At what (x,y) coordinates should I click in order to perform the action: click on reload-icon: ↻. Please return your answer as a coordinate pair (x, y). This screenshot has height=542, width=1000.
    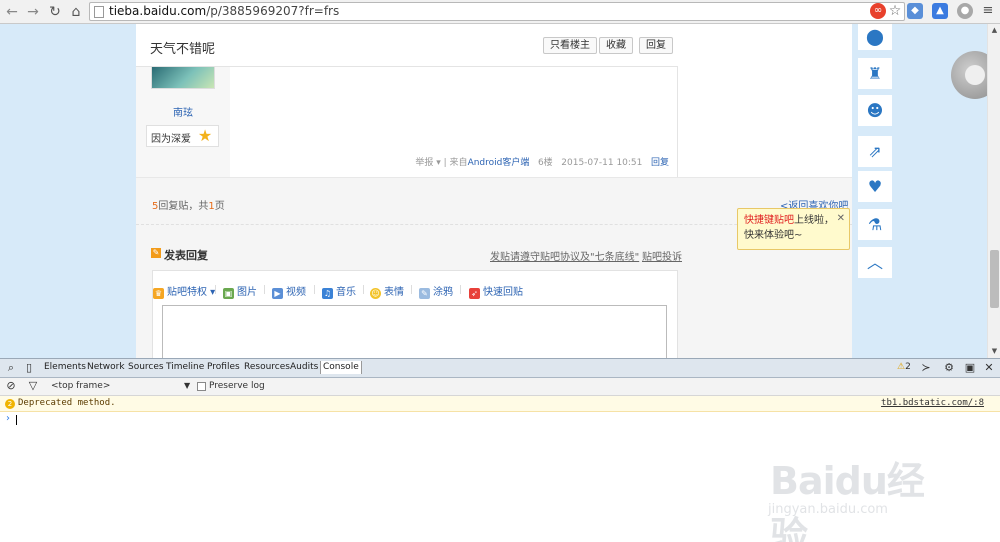
    Looking at the image, I should click on (55, 12).